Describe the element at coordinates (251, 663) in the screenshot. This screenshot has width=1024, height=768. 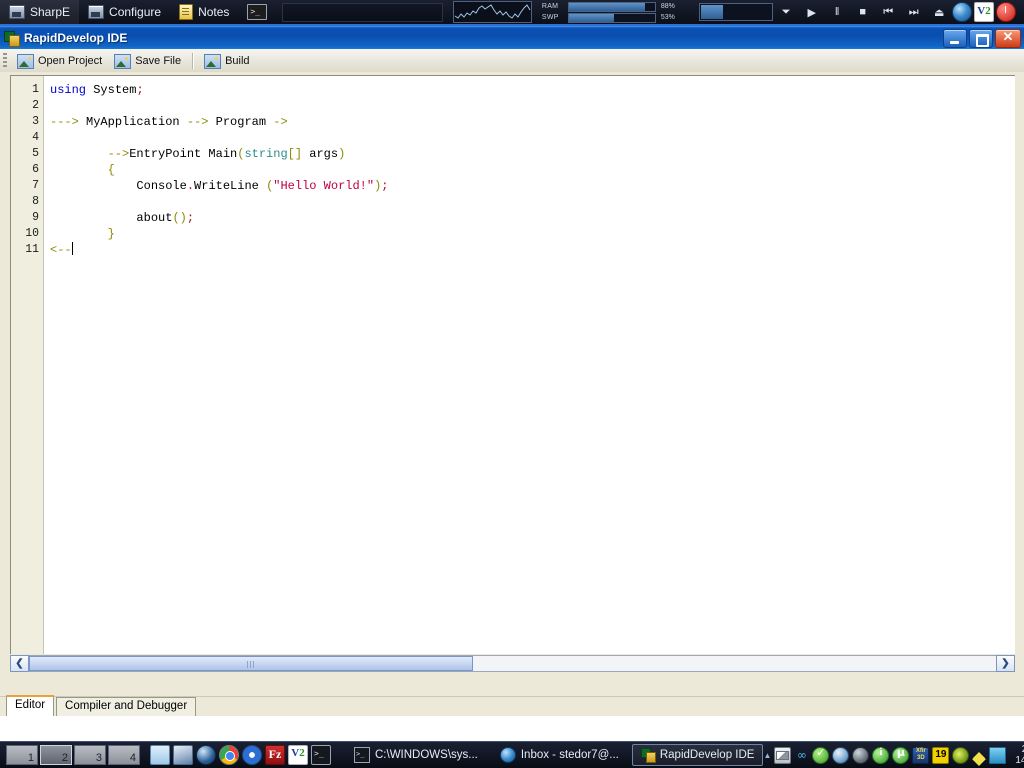
I see `horizontal-scroll-thumb` at that location.